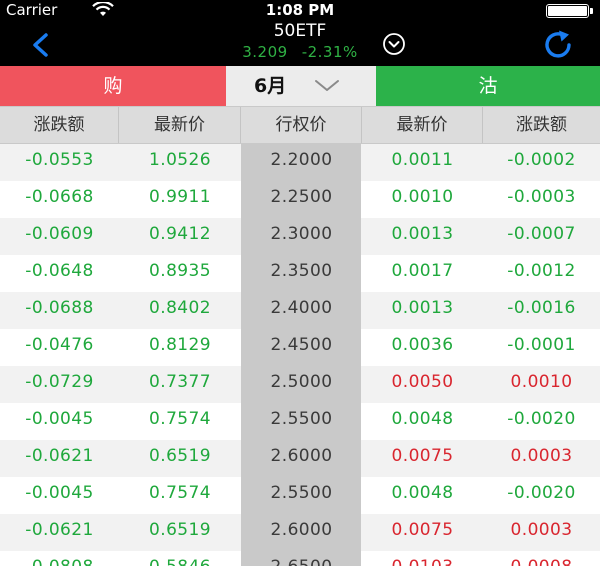 The width and height of the screenshot is (600, 566). What do you see at coordinates (301, 345) in the screenshot?
I see `strike-cell: 2.4500` at bounding box center [301, 345].